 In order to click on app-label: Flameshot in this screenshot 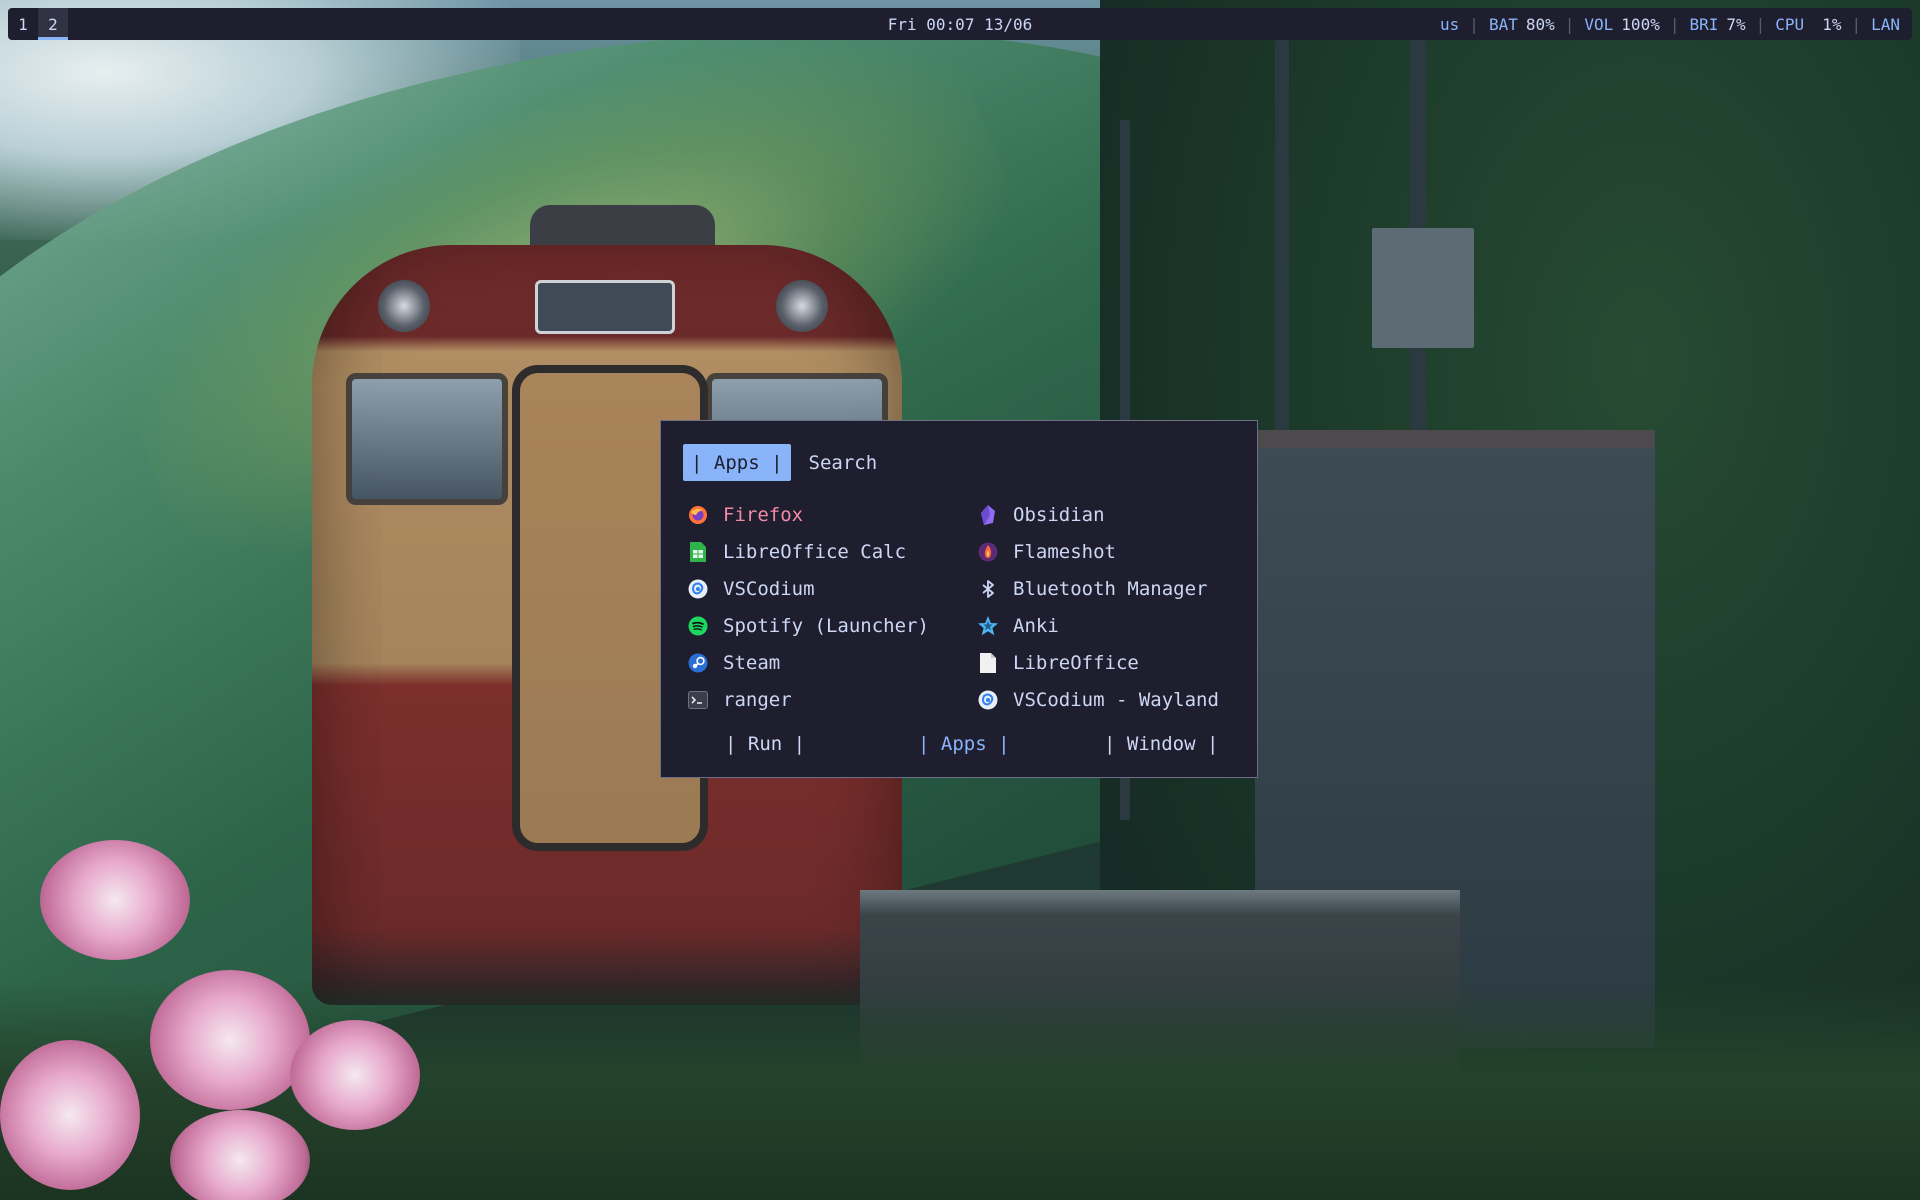, I will do `click(1064, 552)`.